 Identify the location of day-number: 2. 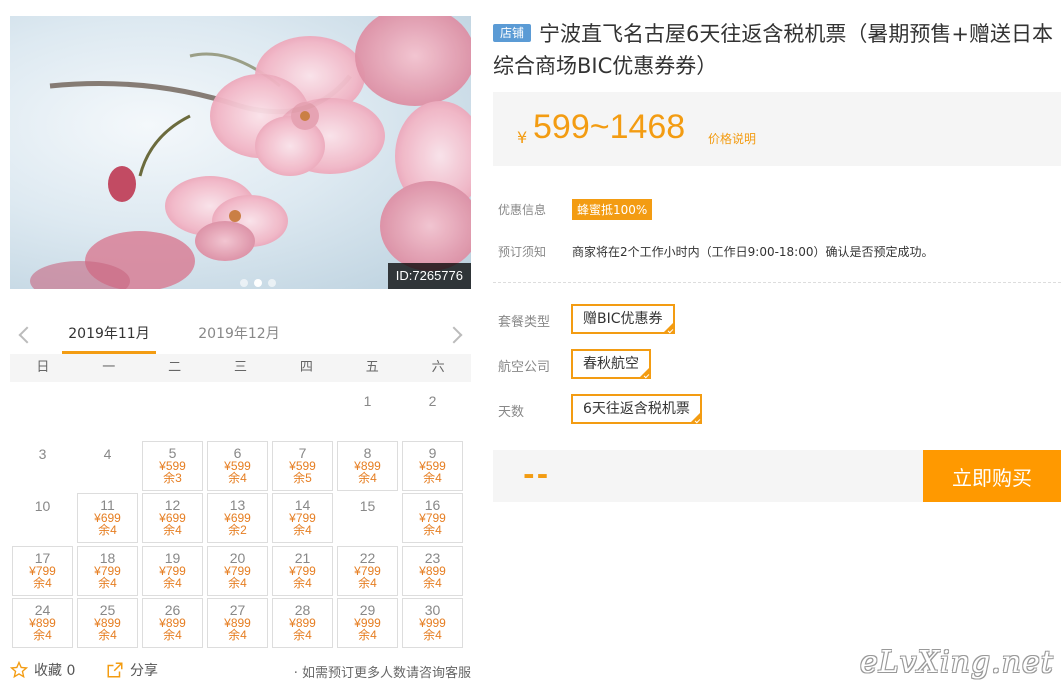
(432, 401).